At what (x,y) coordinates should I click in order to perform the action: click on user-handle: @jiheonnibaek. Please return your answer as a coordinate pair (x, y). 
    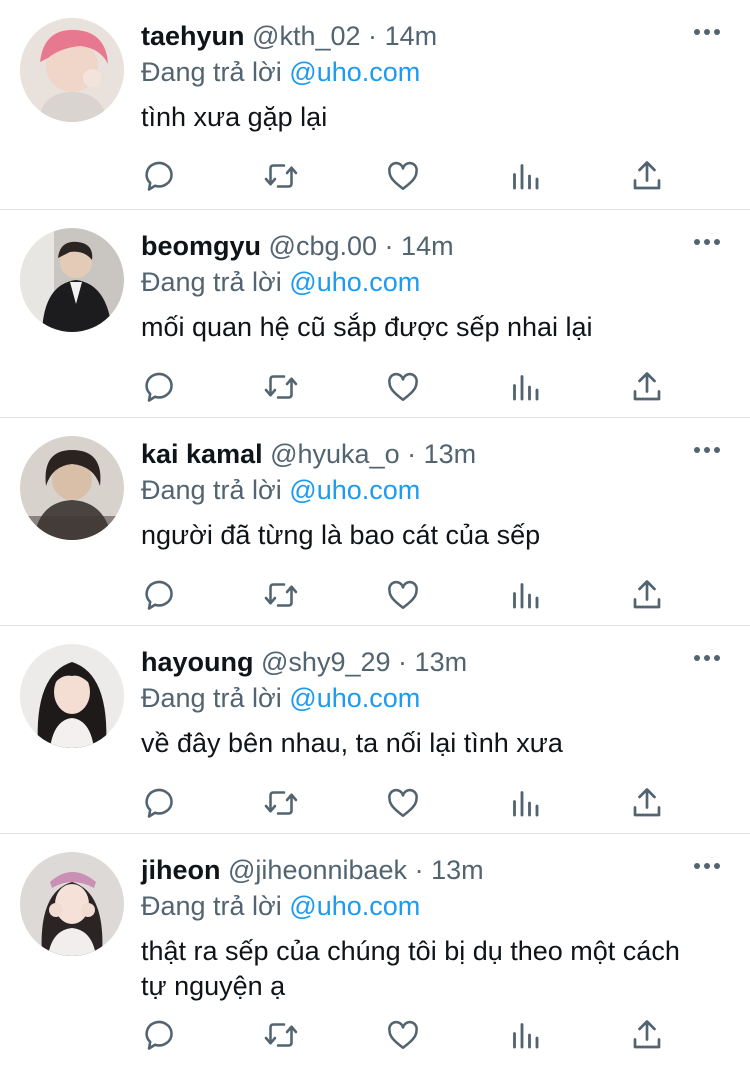
    Looking at the image, I should click on (317, 870).